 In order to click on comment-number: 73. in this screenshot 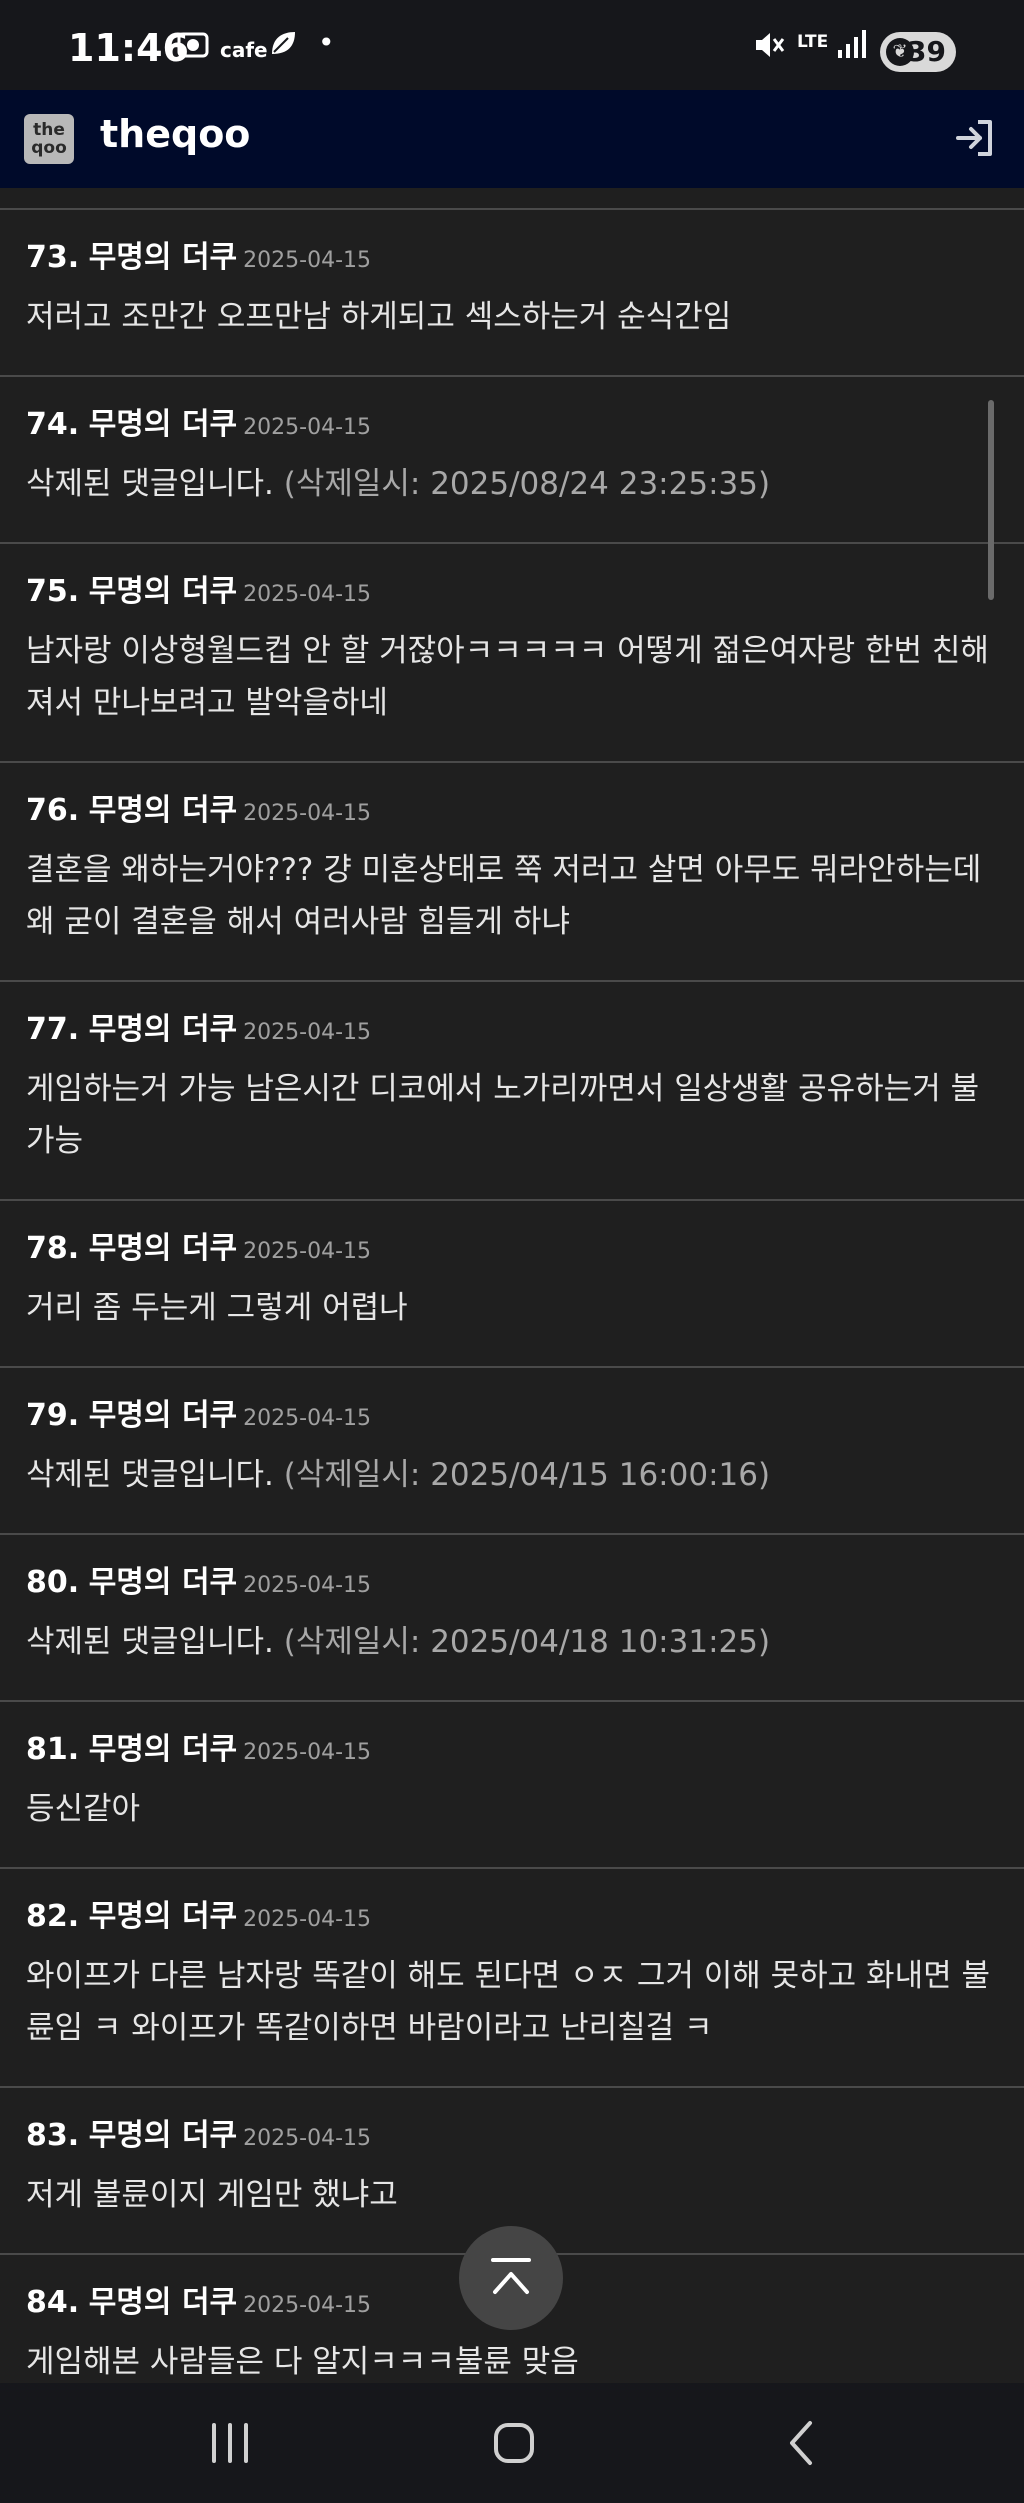, I will do `click(53, 257)`.